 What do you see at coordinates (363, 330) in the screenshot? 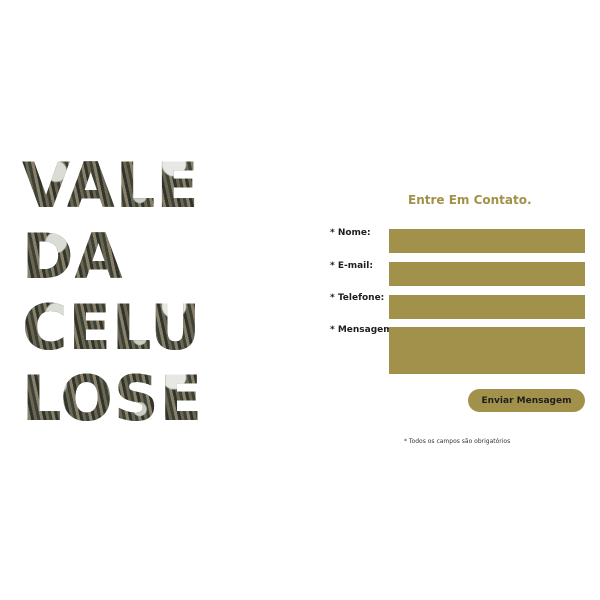
I see `message-label: * Mensagem:` at bounding box center [363, 330].